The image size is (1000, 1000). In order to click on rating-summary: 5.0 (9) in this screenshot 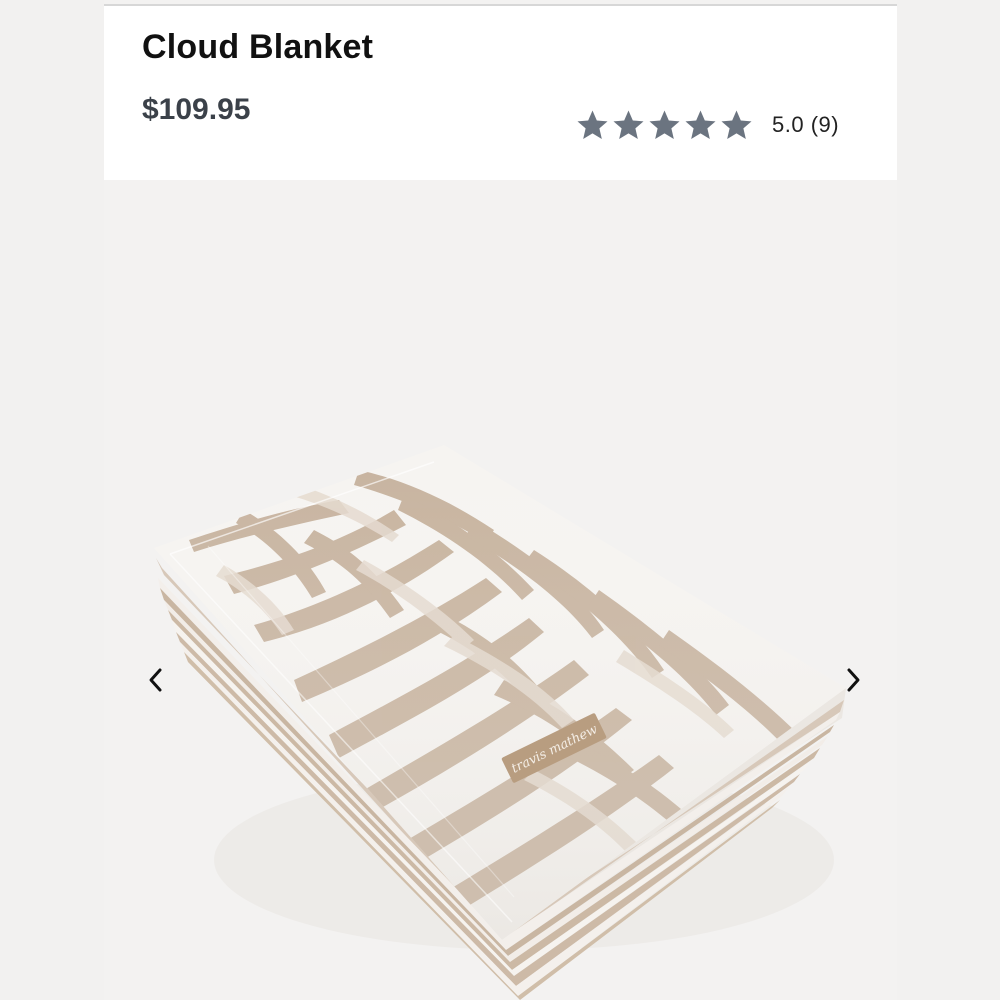, I will do `click(805, 125)`.